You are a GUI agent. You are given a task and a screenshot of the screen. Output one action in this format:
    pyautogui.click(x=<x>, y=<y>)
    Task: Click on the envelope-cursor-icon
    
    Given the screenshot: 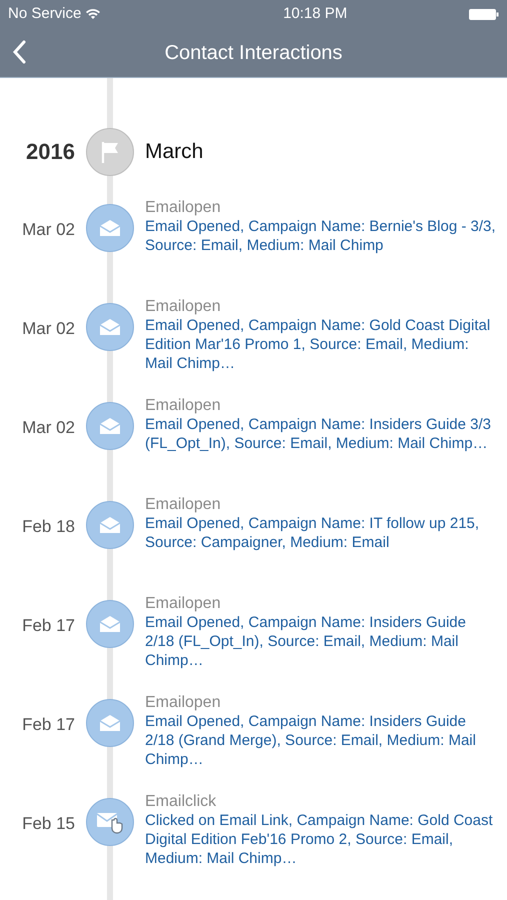 What is the action you would take?
    pyautogui.click(x=110, y=822)
    